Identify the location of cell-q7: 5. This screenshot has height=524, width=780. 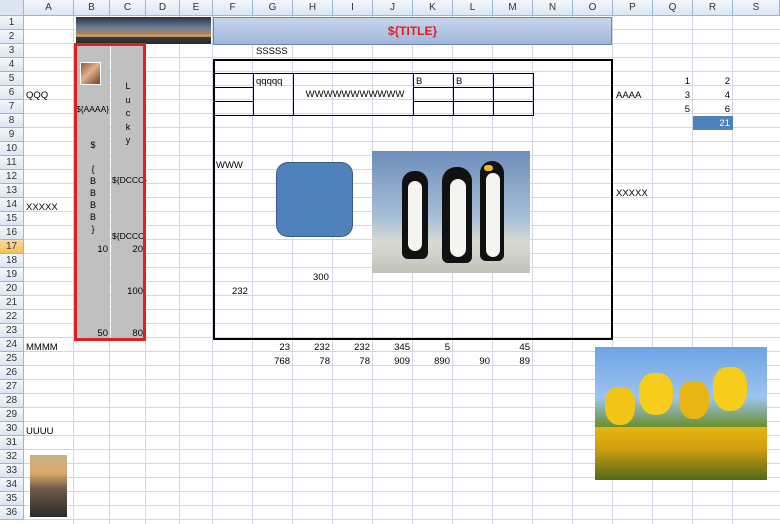
(672, 110).